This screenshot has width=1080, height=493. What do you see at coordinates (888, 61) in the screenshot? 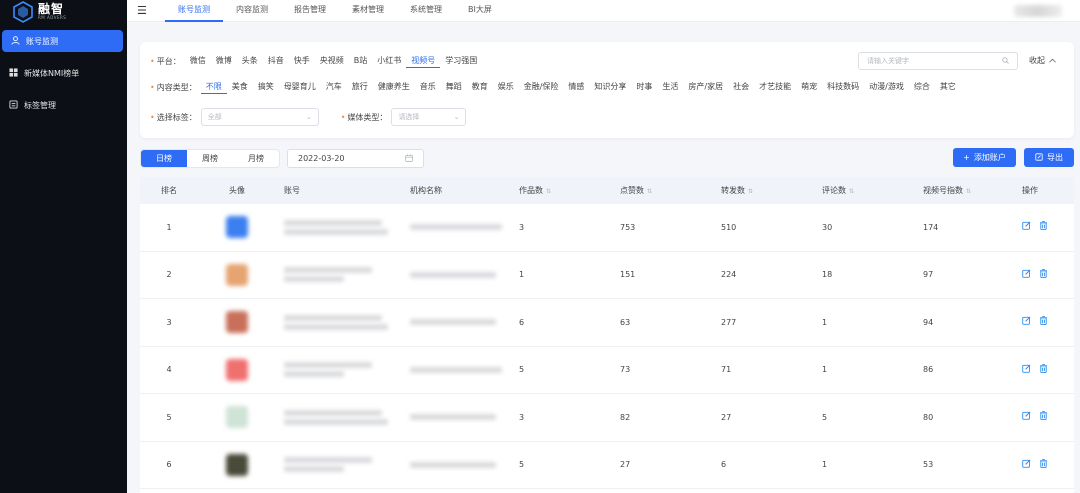
I see `search-placeholder: 请输入关键字` at bounding box center [888, 61].